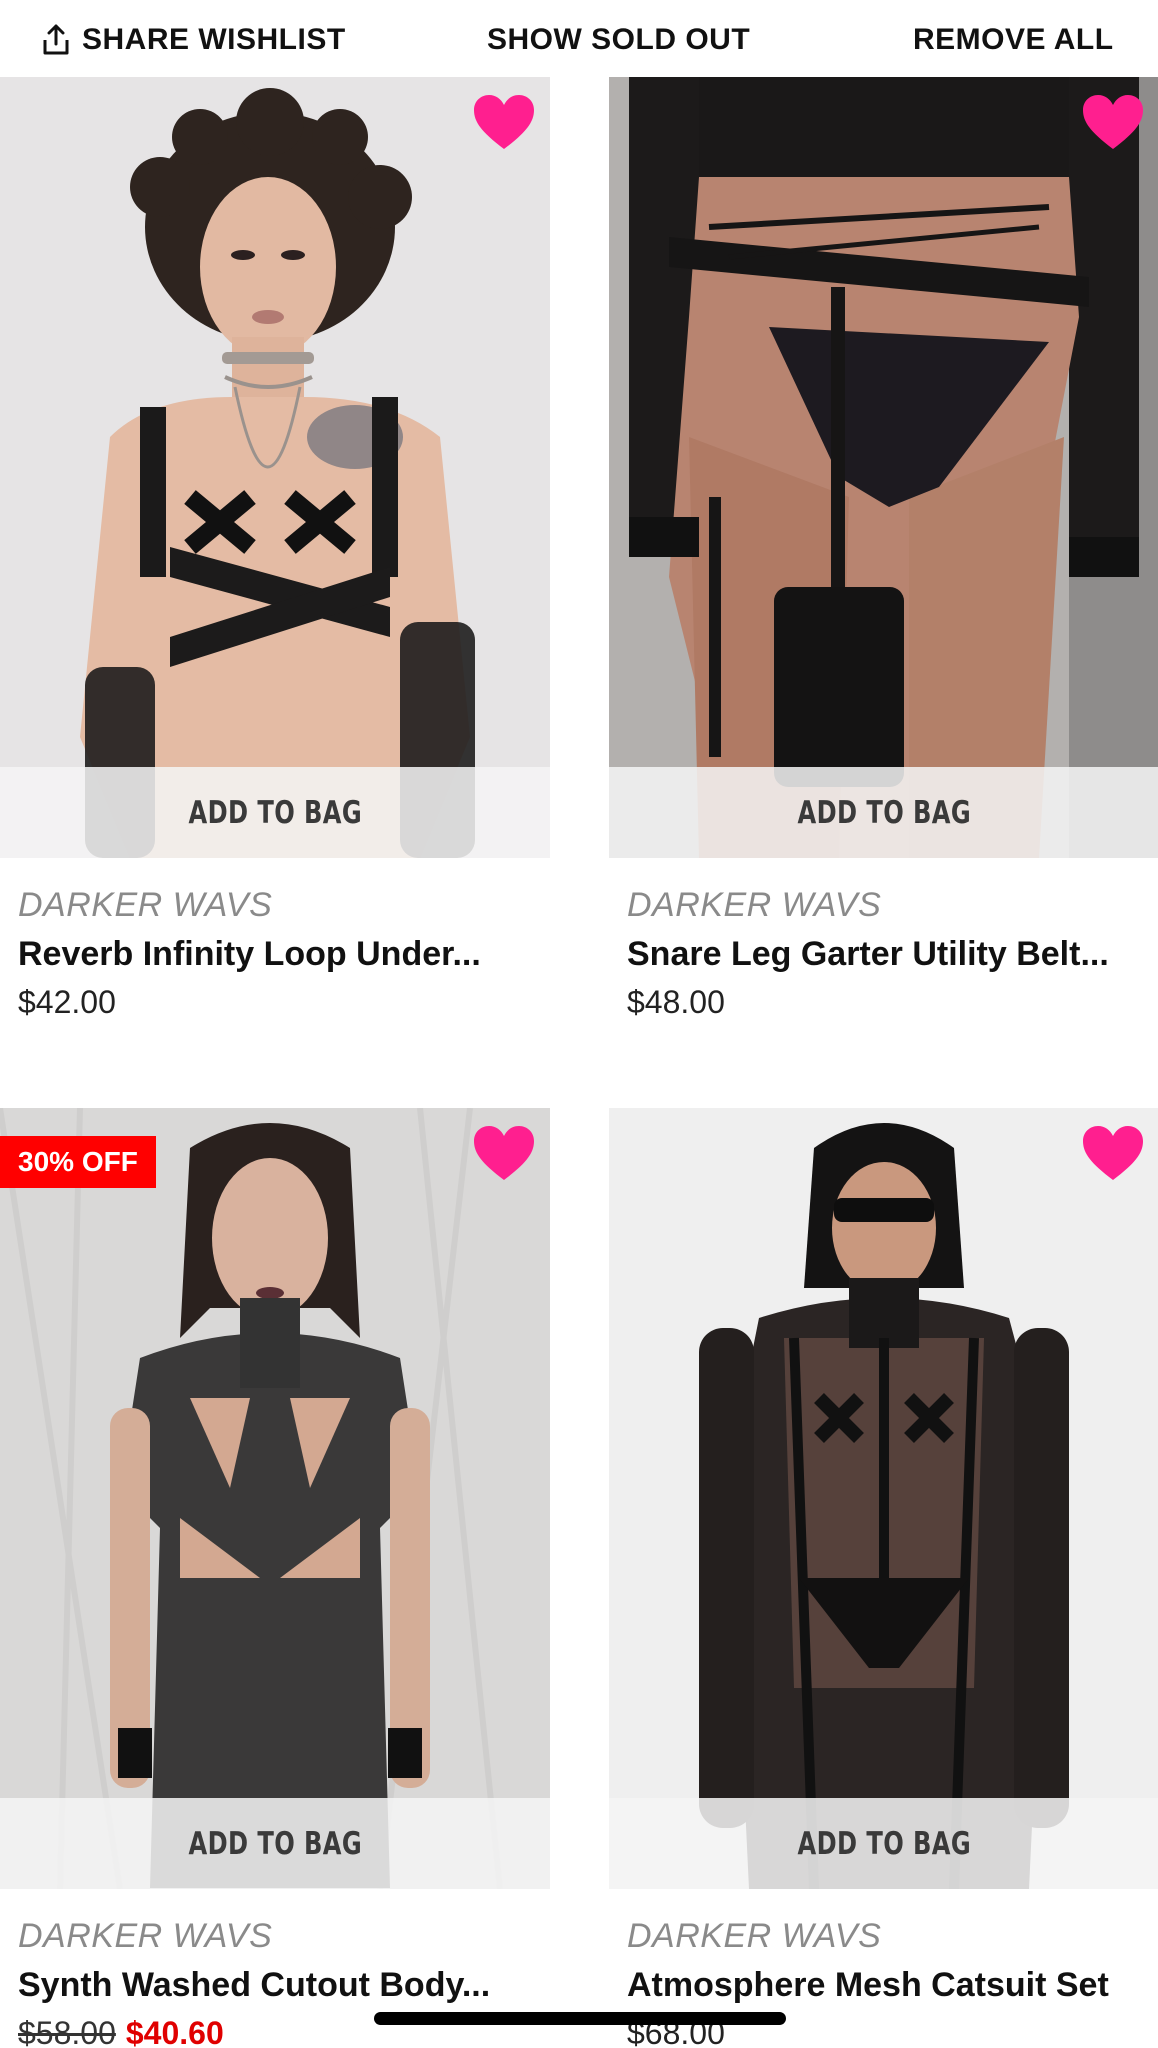 The width and height of the screenshot is (1158, 2048). I want to click on sale-price: $40.60, so click(174, 2031).